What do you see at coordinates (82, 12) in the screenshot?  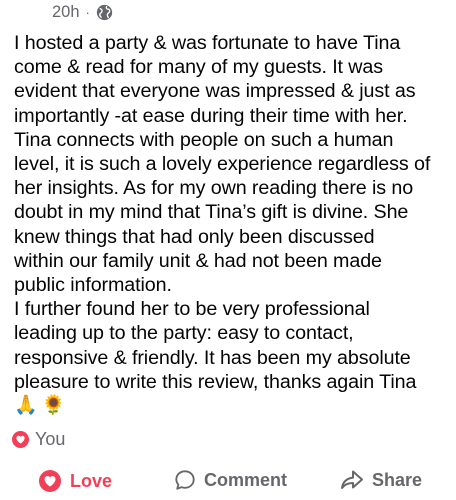 I see `post-meta: 20h ·` at bounding box center [82, 12].